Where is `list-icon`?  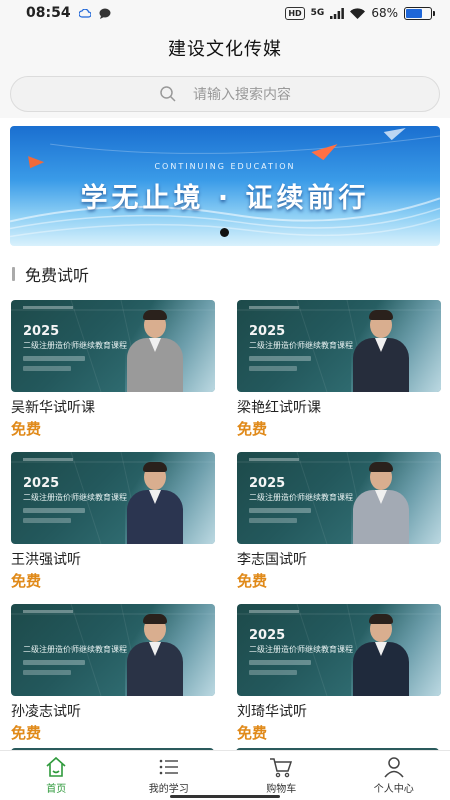
list-icon is located at coordinates (168, 767).